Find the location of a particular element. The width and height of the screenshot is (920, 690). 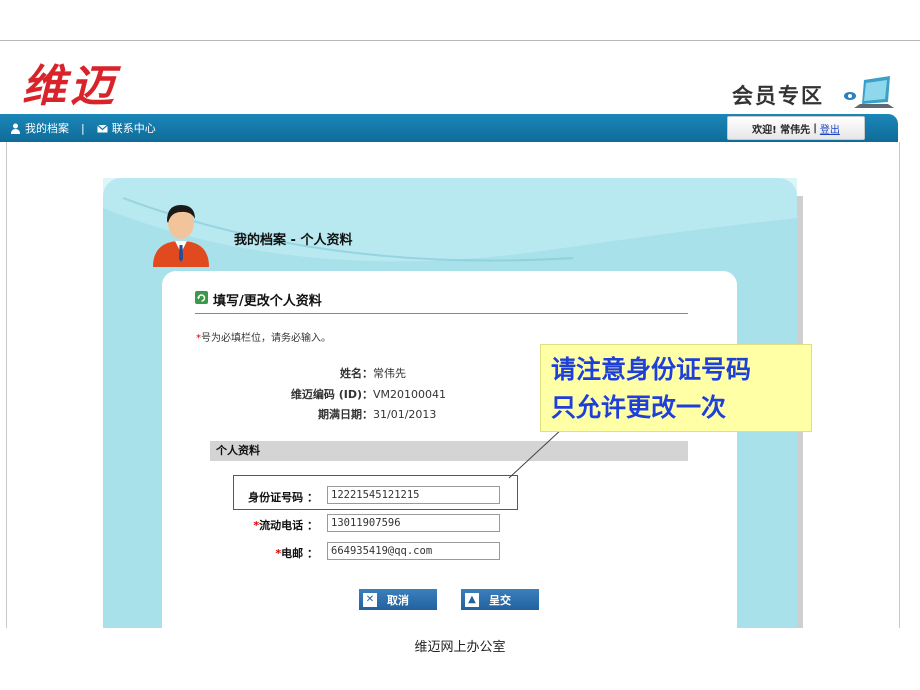

cancel-button: ✕ 取消 is located at coordinates (398, 599).